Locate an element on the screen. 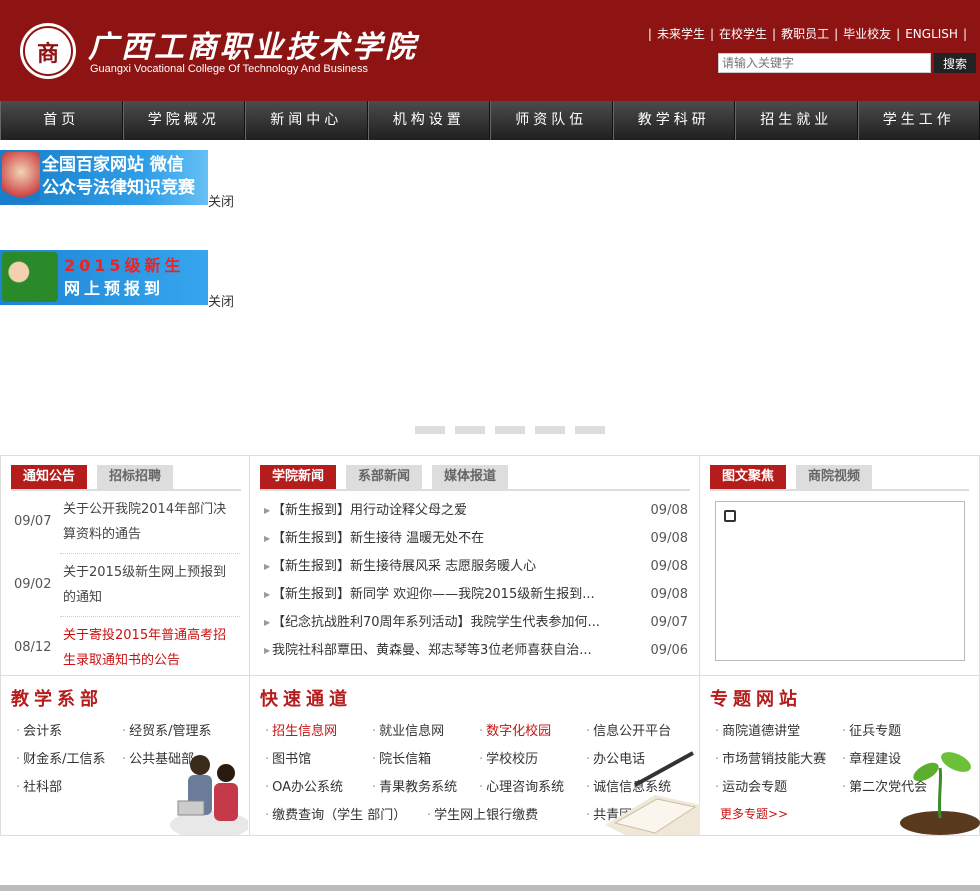 The height and width of the screenshot is (891, 980). topic-morality-lecture: 商院道德讲堂 is located at coordinates (757, 729).